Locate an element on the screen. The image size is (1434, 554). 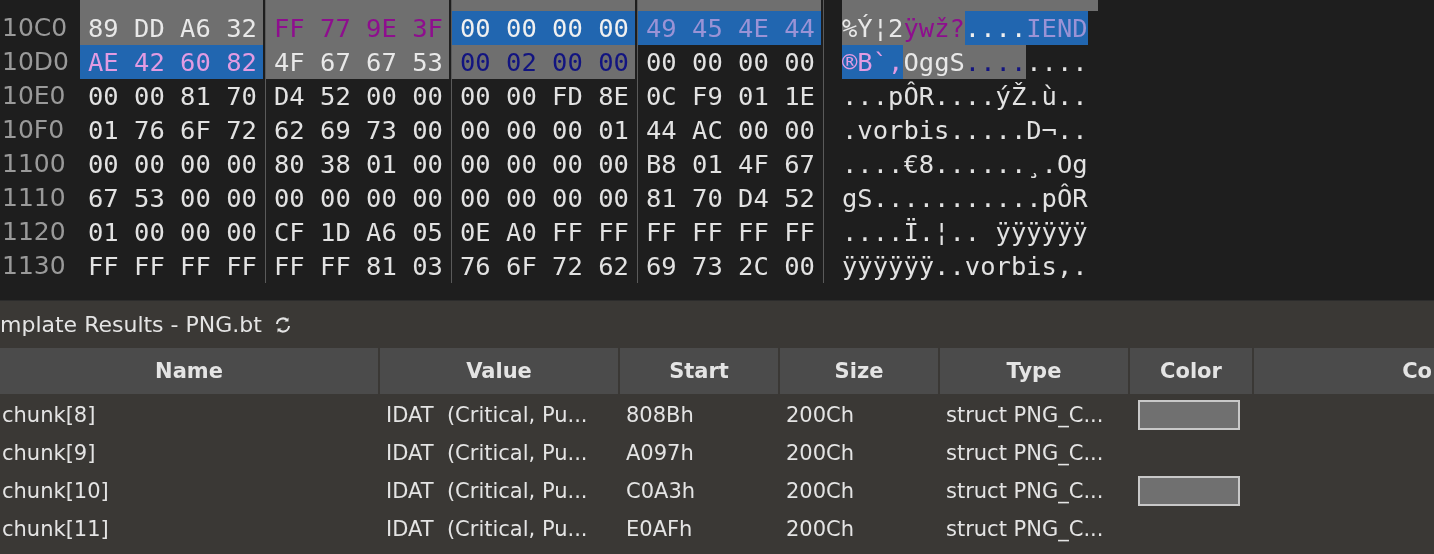
hex-bytes: B8 01 4F 67 is located at coordinates (730, 164).